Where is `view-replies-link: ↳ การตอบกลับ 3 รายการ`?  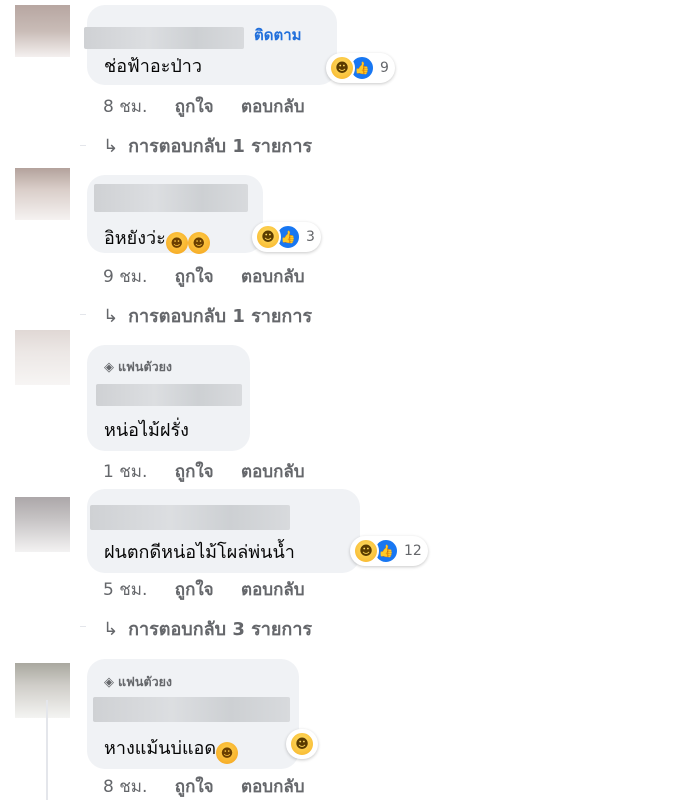 view-replies-link: ↳ การตอบกลับ 3 รายการ is located at coordinates (207, 628).